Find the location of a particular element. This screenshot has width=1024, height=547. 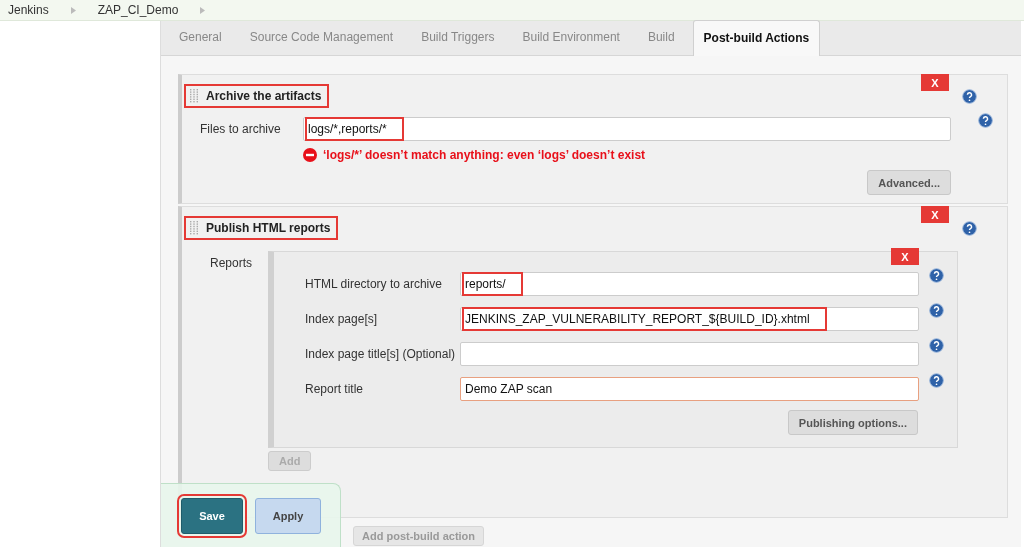

tab: General is located at coordinates (200, 42).